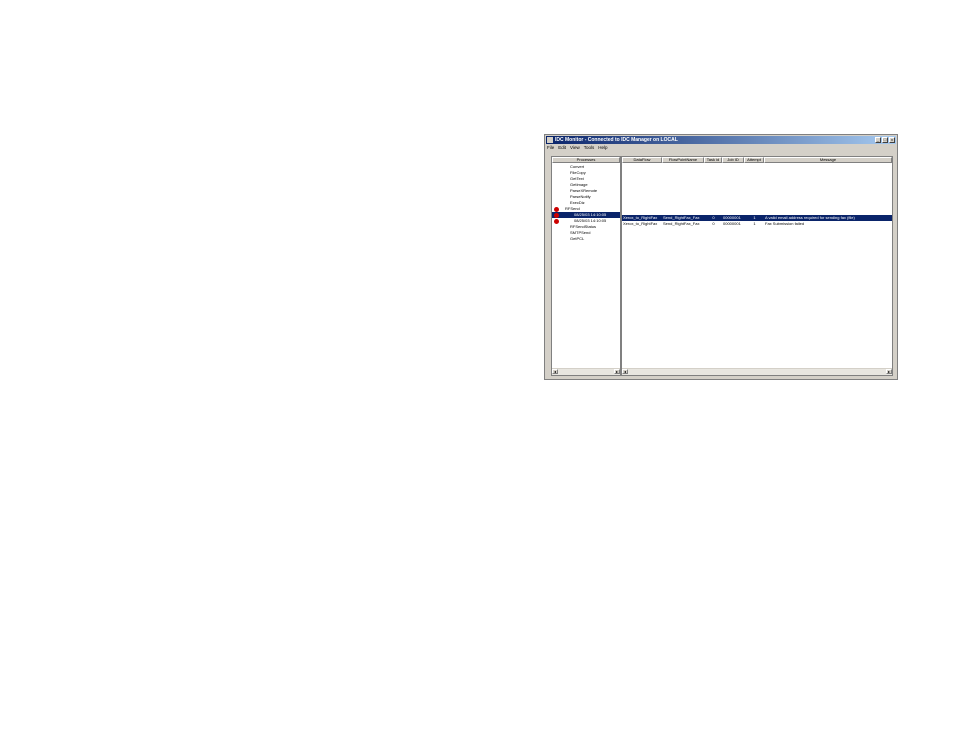 This screenshot has height=738, width=954. What do you see at coordinates (732, 223) in the screenshot?
I see `cell-job-id: 00000001` at bounding box center [732, 223].